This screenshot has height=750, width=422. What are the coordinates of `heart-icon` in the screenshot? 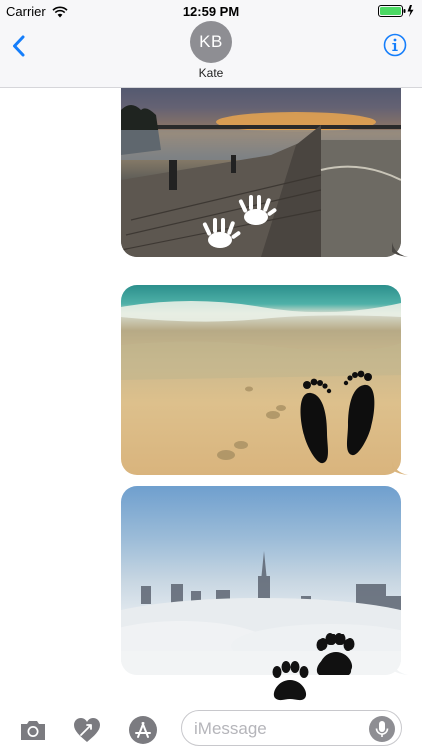 It's located at (87, 730).